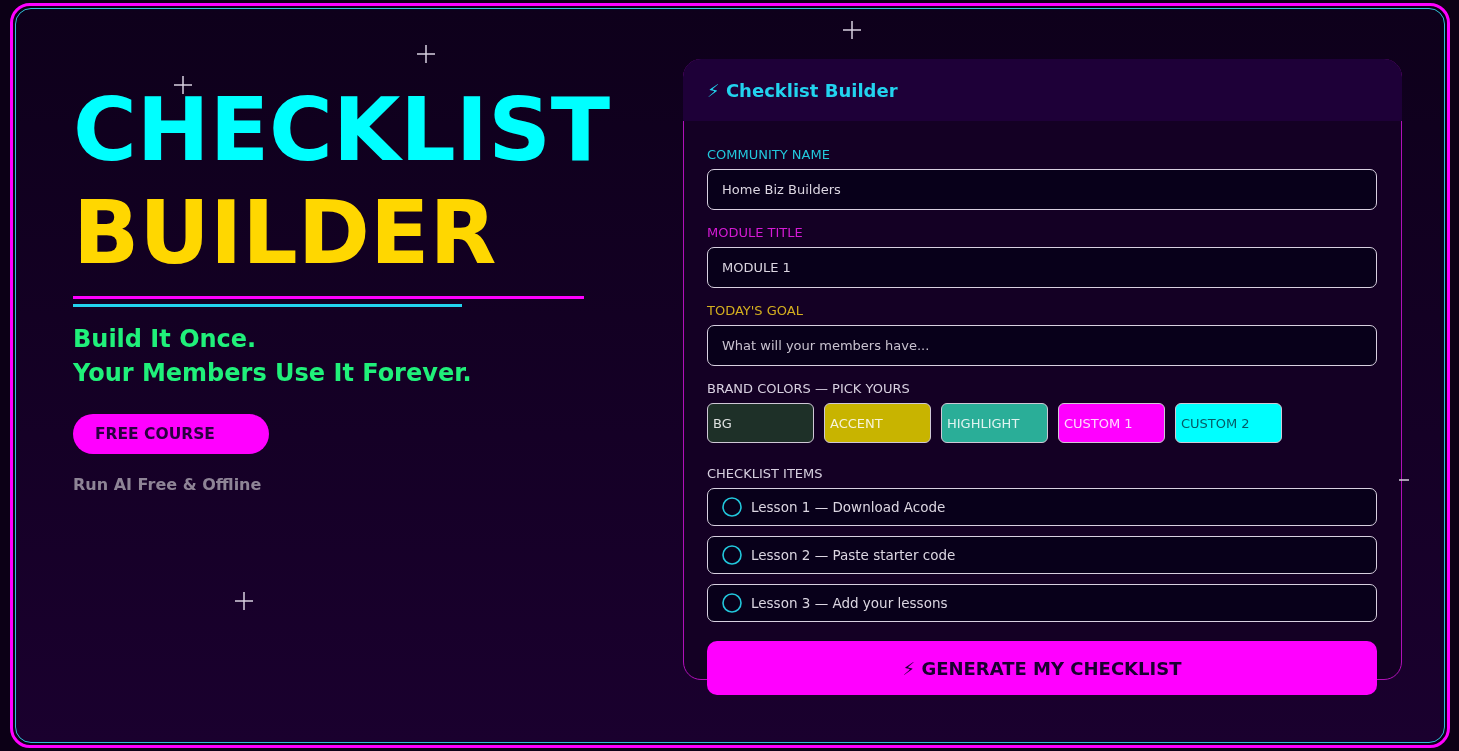 Image resolution: width=1459 pixels, height=751 pixels. Describe the element at coordinates (272, 373) in the screenshot. I see `tagline-text: Your Members Use It Forever.` at that location.